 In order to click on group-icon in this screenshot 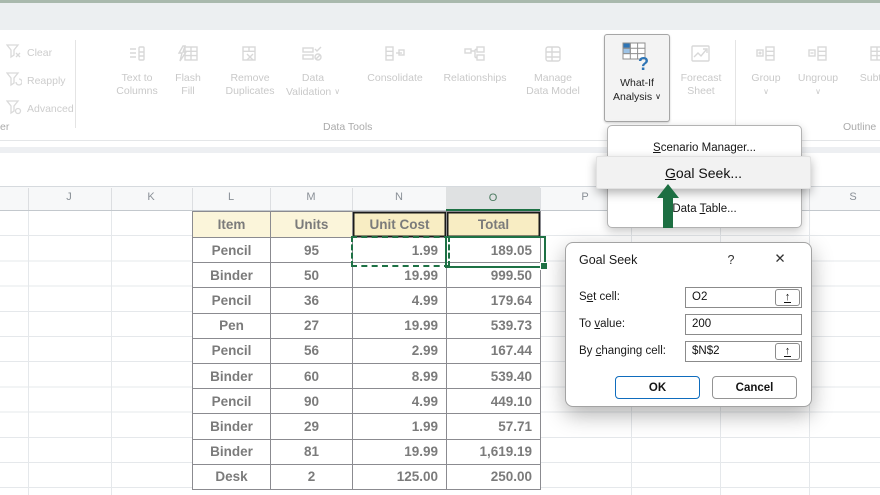, I will do `click(766, 54)`.